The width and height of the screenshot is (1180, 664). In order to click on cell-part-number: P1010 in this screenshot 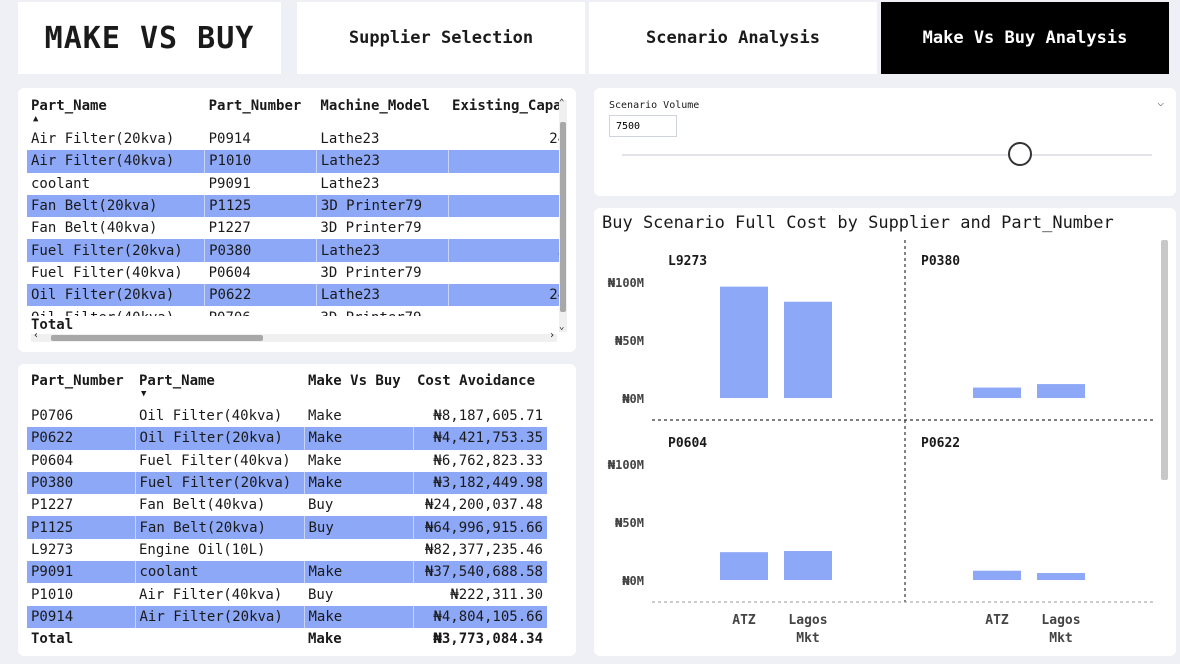, I will do `click(52, 594)`.